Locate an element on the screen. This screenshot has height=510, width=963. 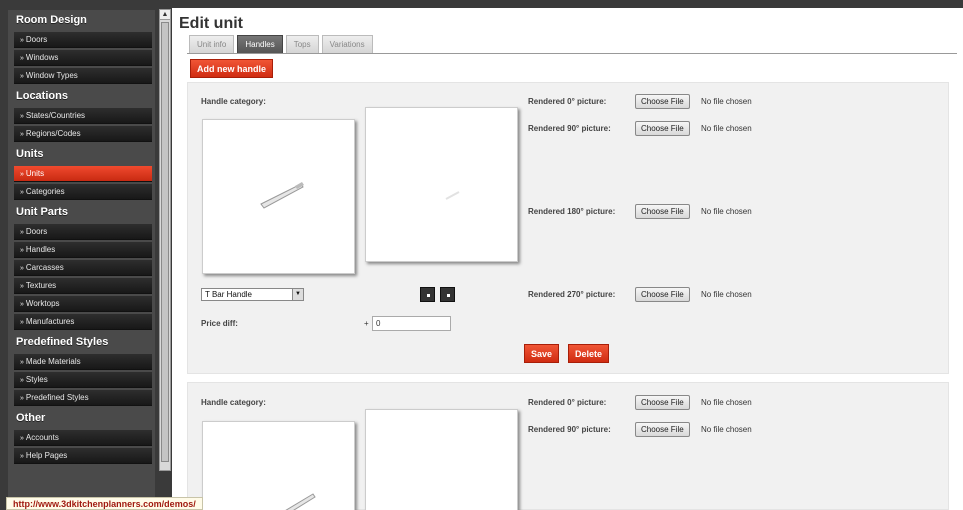
handle-category-select: T Bar Handle ▼ is located at coordinates (252, 294).